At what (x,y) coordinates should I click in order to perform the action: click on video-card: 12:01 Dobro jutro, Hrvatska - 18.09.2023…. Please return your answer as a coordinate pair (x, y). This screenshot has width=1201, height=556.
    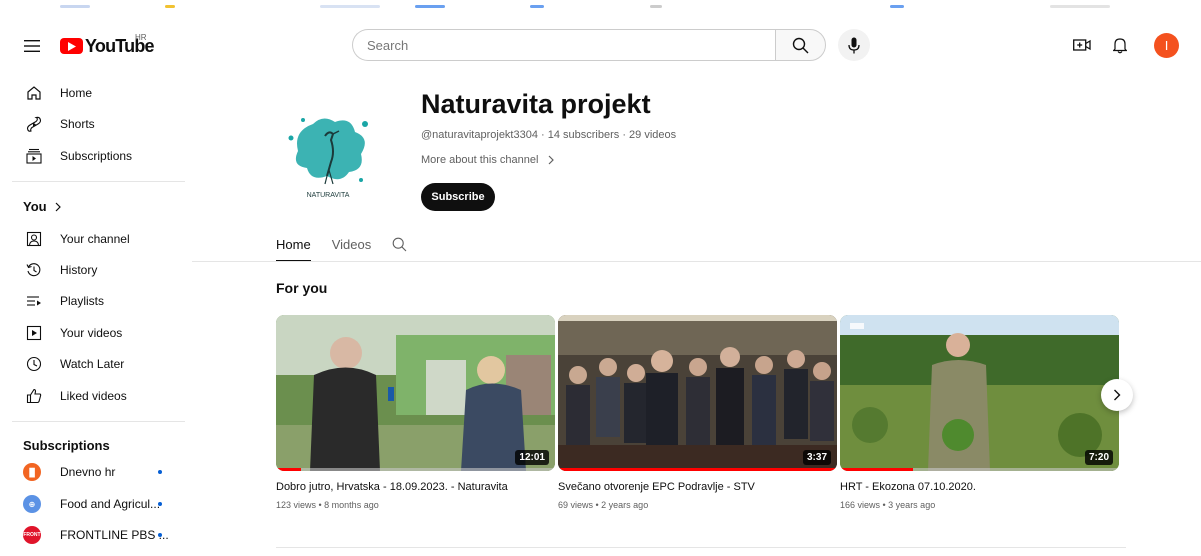
    Looking at the image, I should click on (415, 412).